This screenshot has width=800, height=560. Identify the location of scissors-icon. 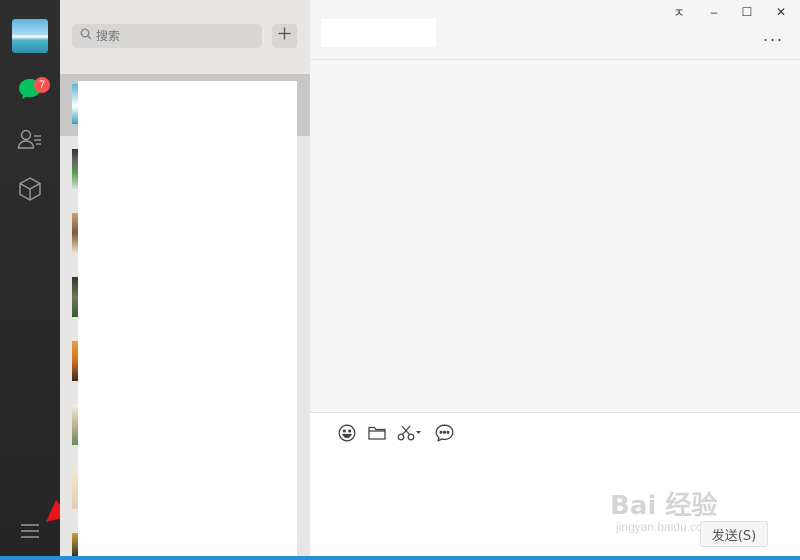
(410, 435).